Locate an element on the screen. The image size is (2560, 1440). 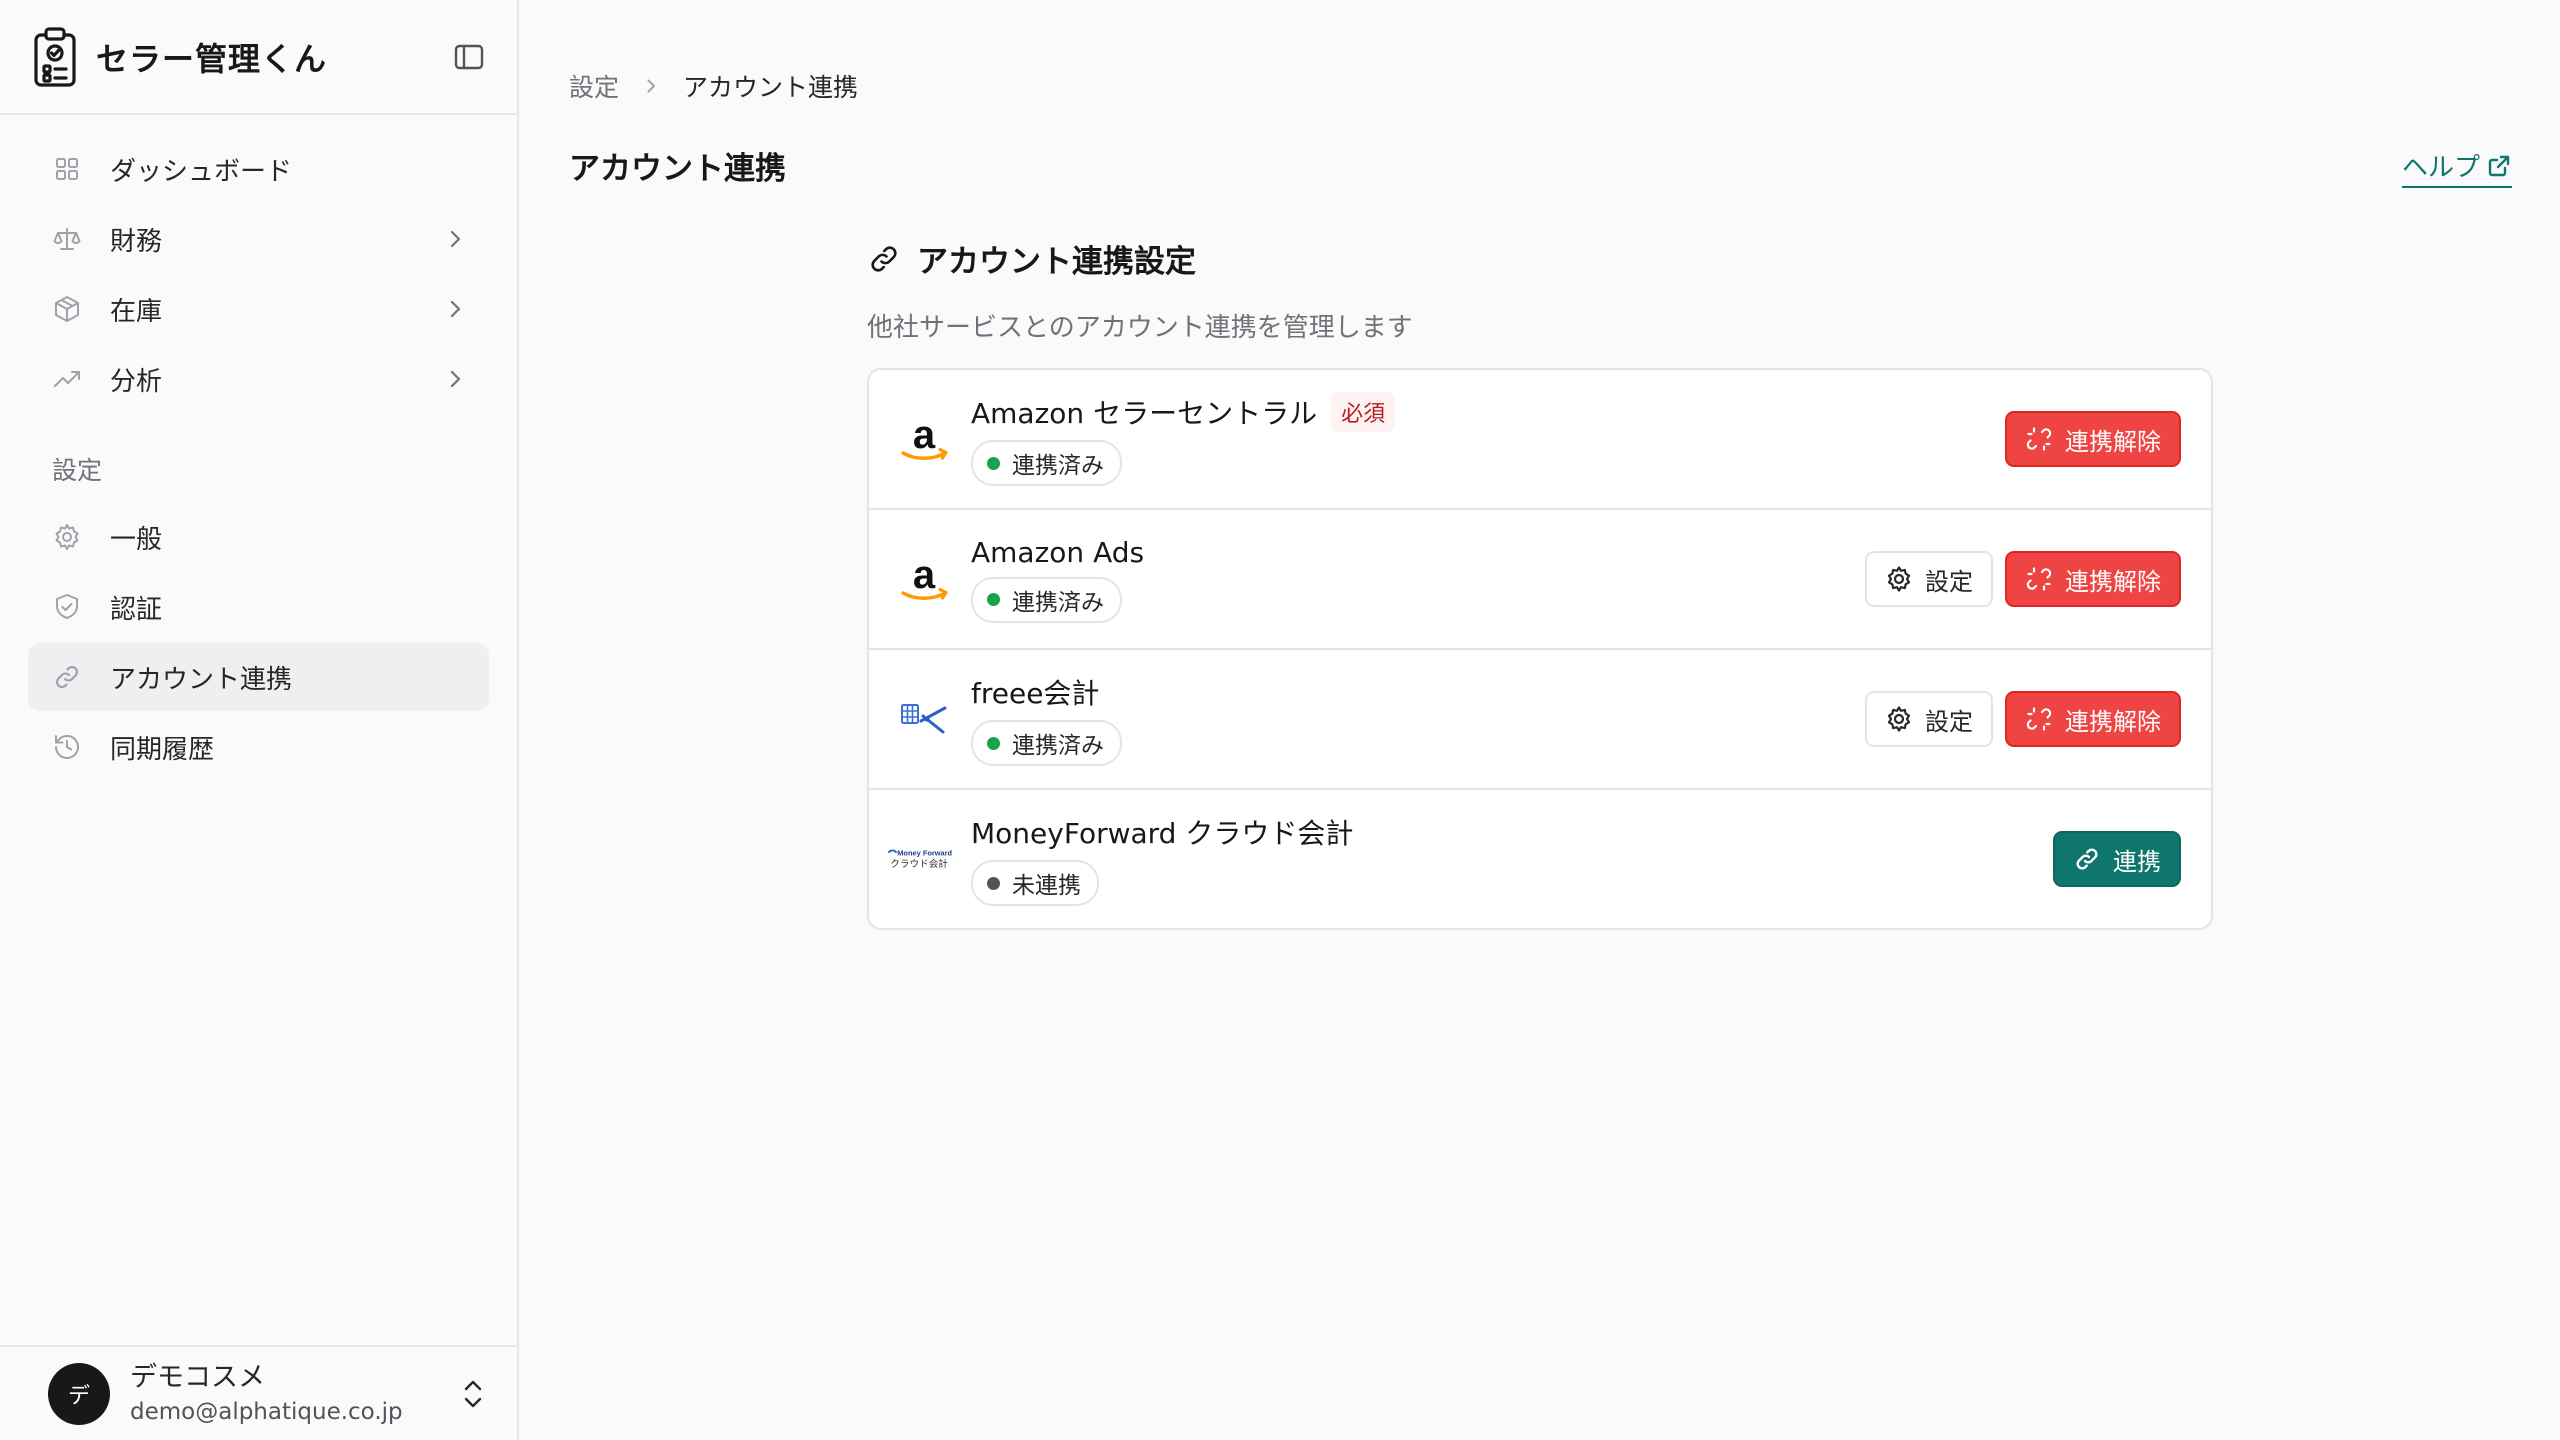
service-name: Amazon Ads is located at coordinates (1058, 552).